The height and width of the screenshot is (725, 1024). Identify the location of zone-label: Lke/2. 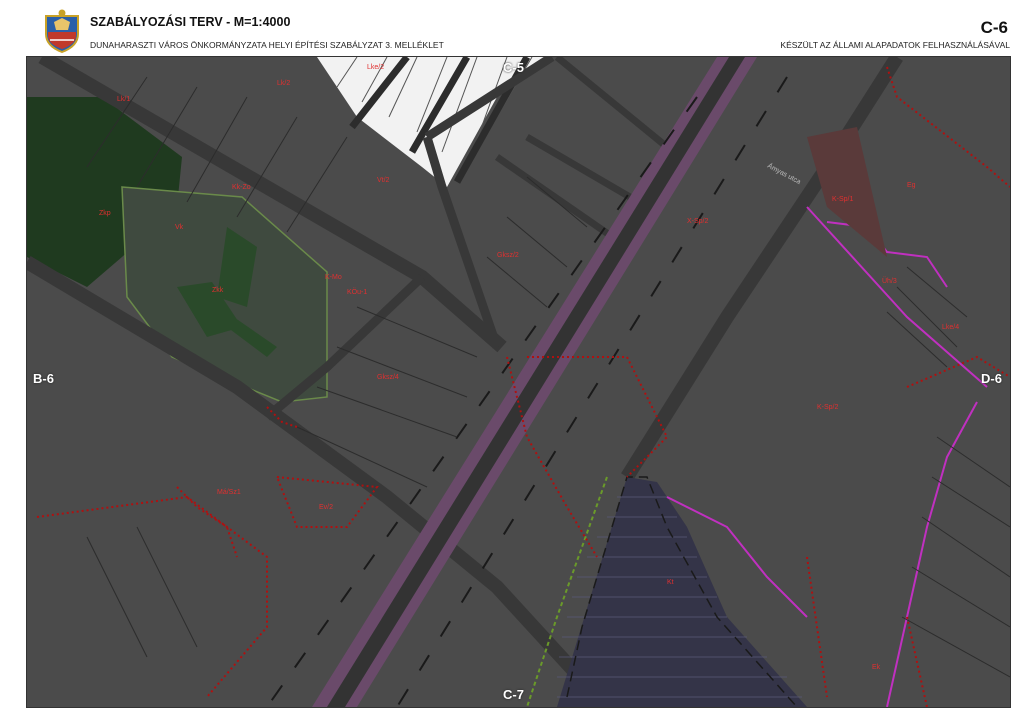
(375, 67).